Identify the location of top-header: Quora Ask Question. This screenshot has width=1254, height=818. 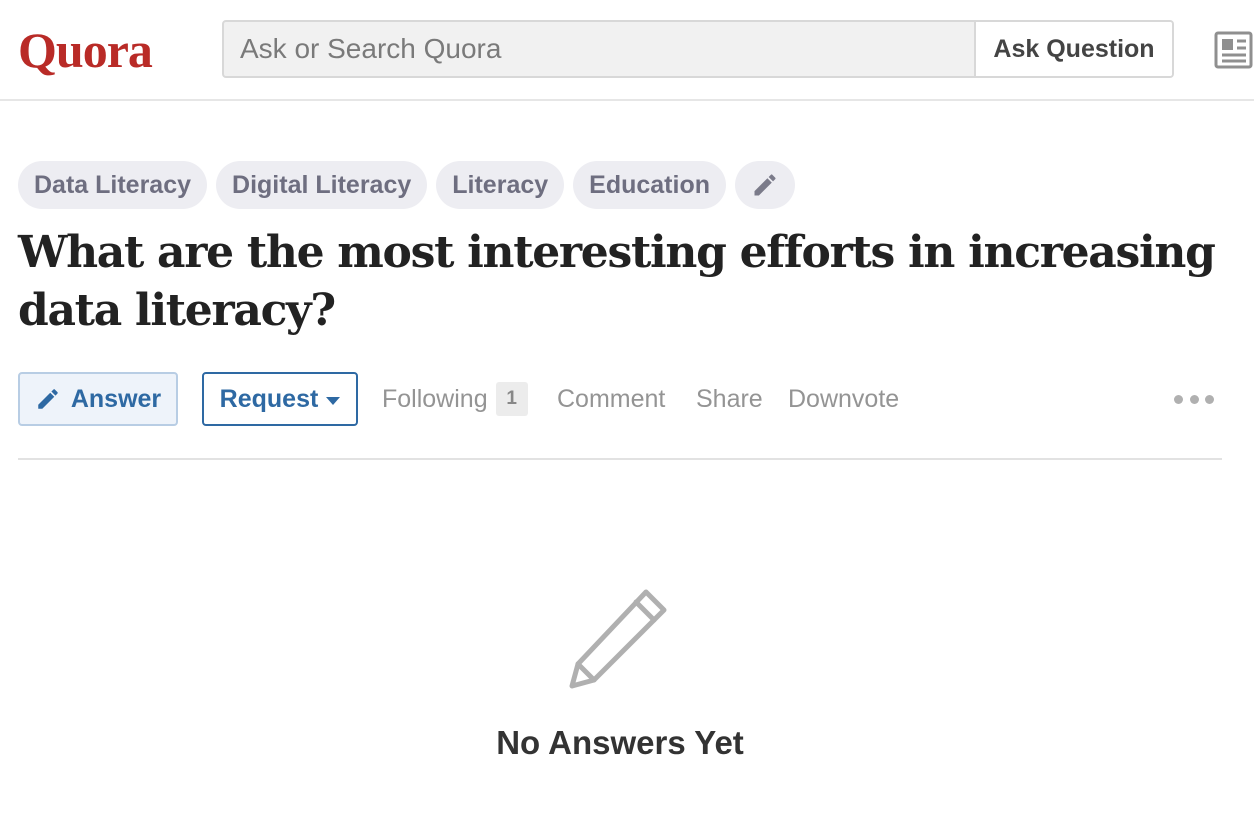
(627, 50).